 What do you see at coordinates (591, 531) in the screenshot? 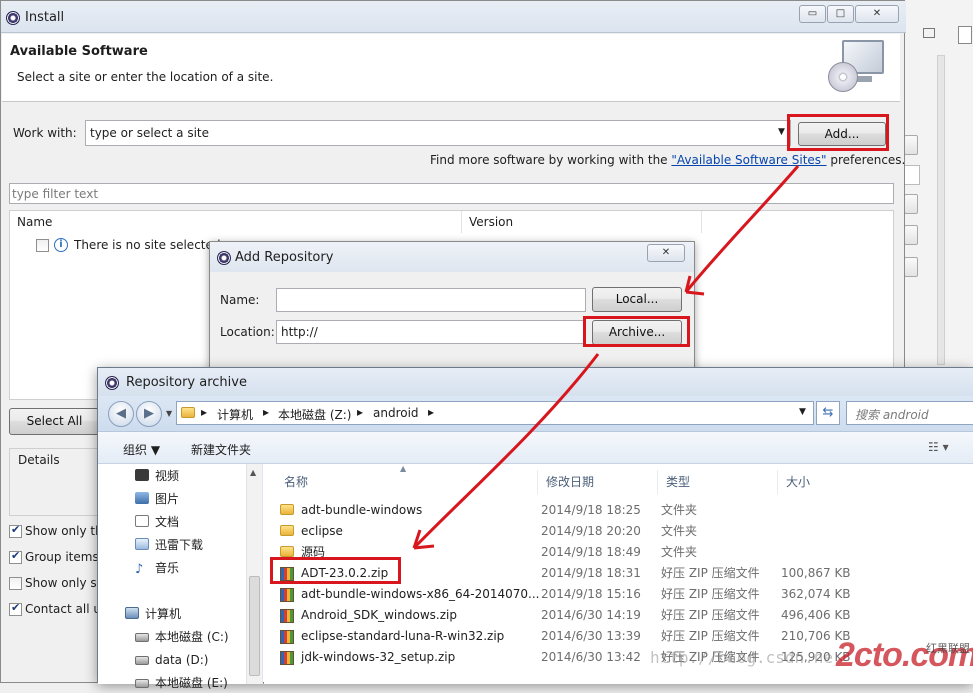
I see `file-date: 2014/9/18 20:20` at bounding box center [591, 531].